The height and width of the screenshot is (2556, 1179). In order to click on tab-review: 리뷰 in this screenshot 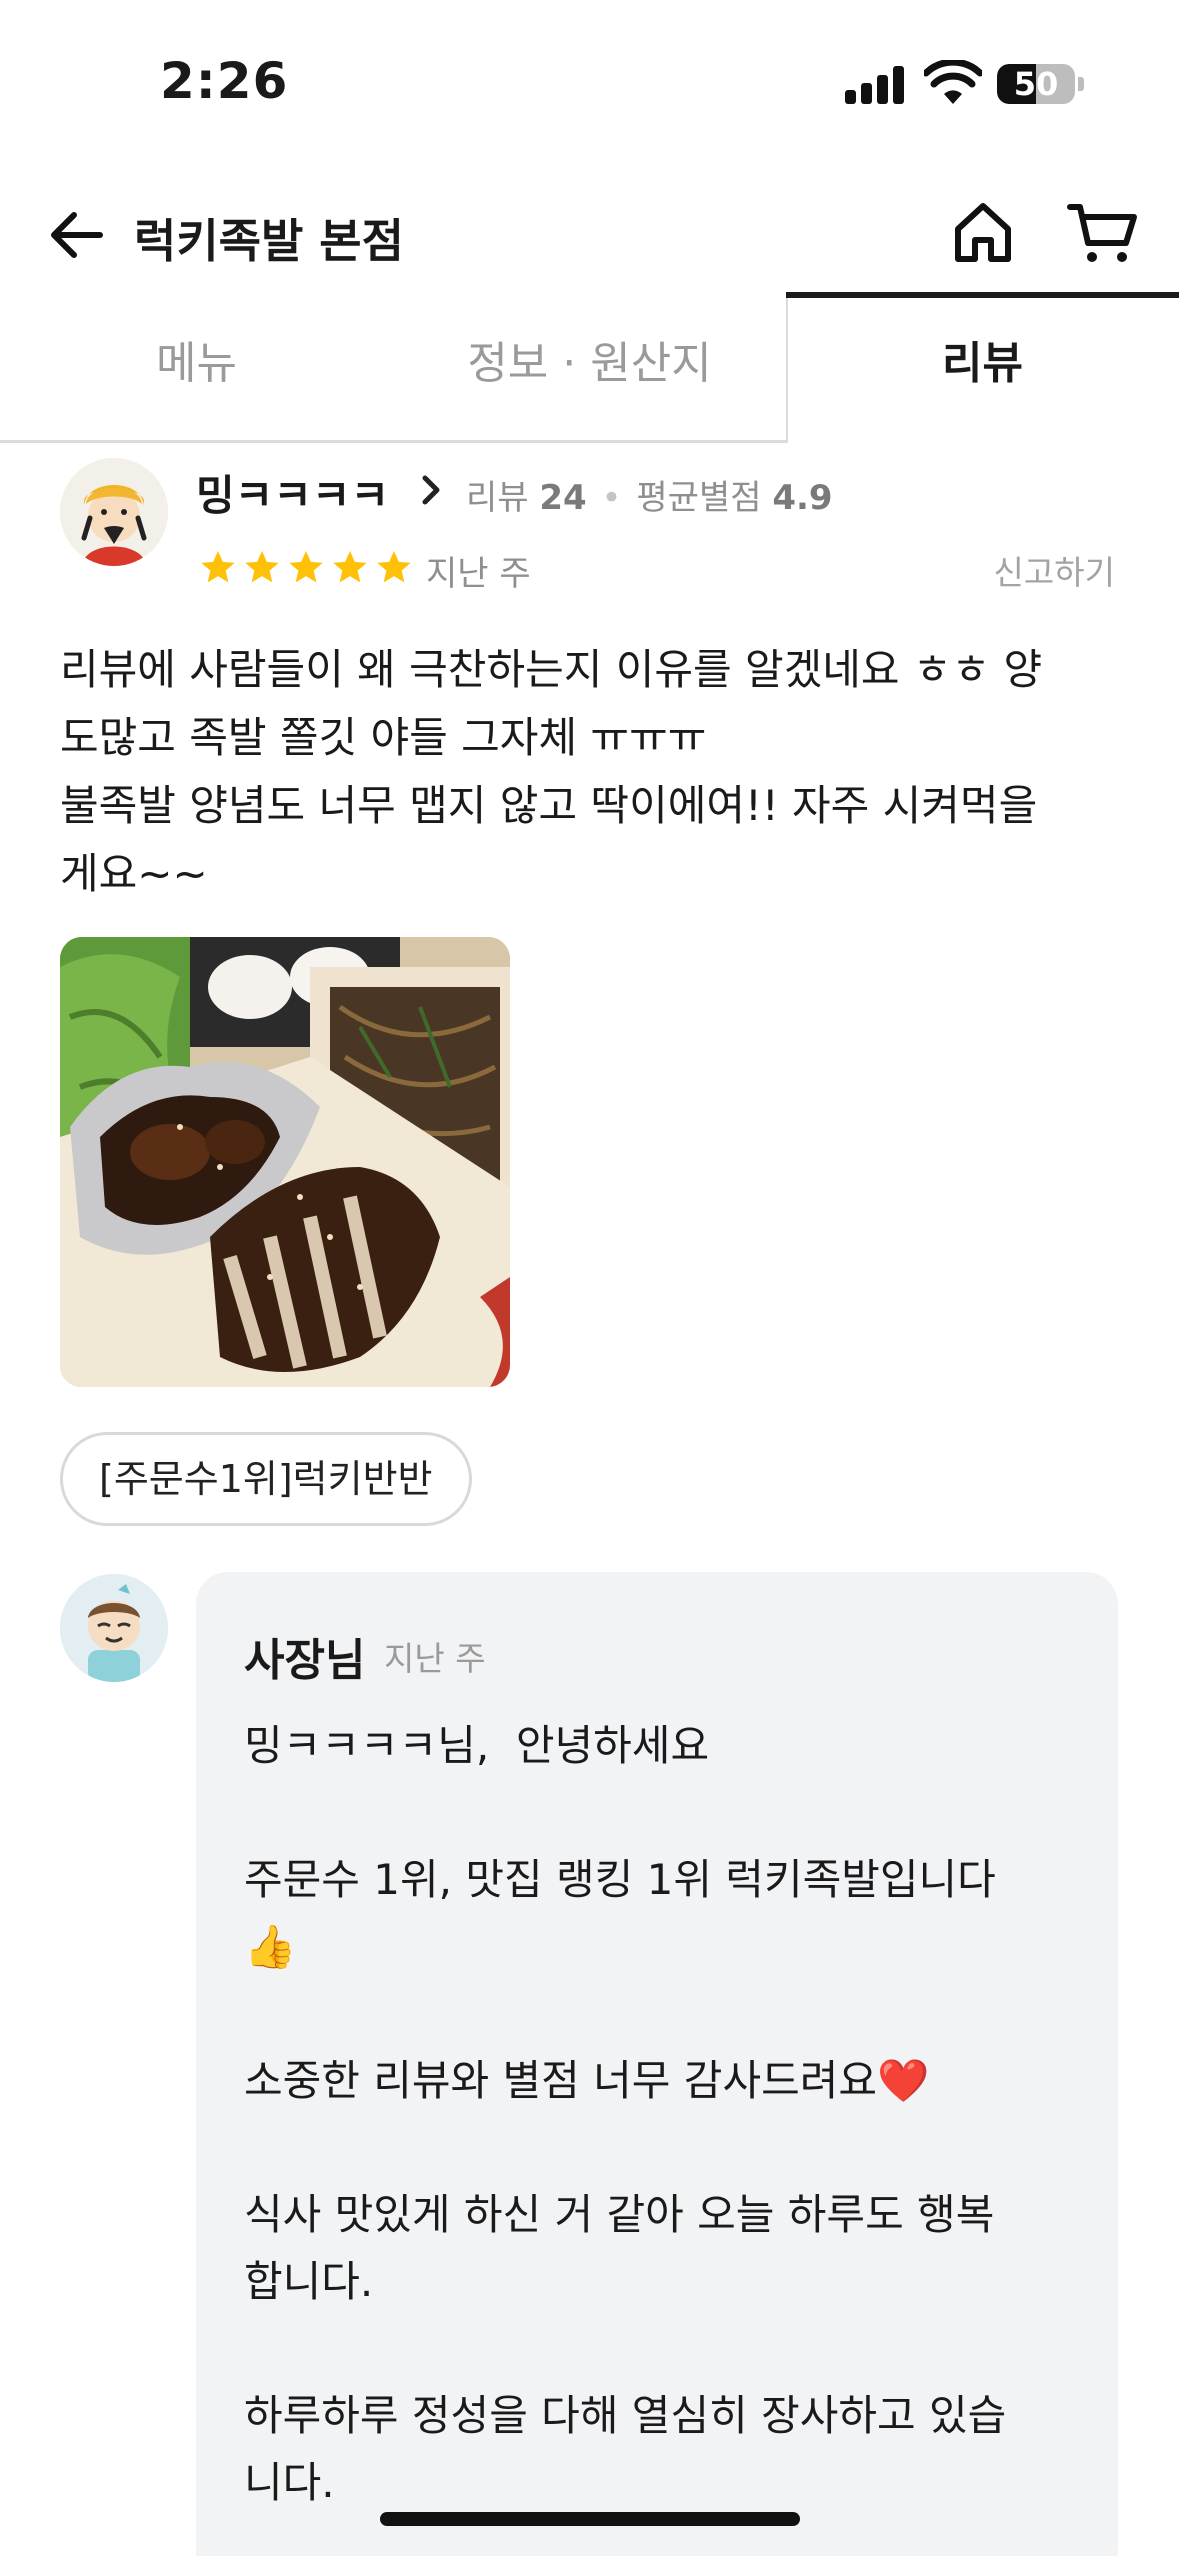, I will do `click(982, 369)`.